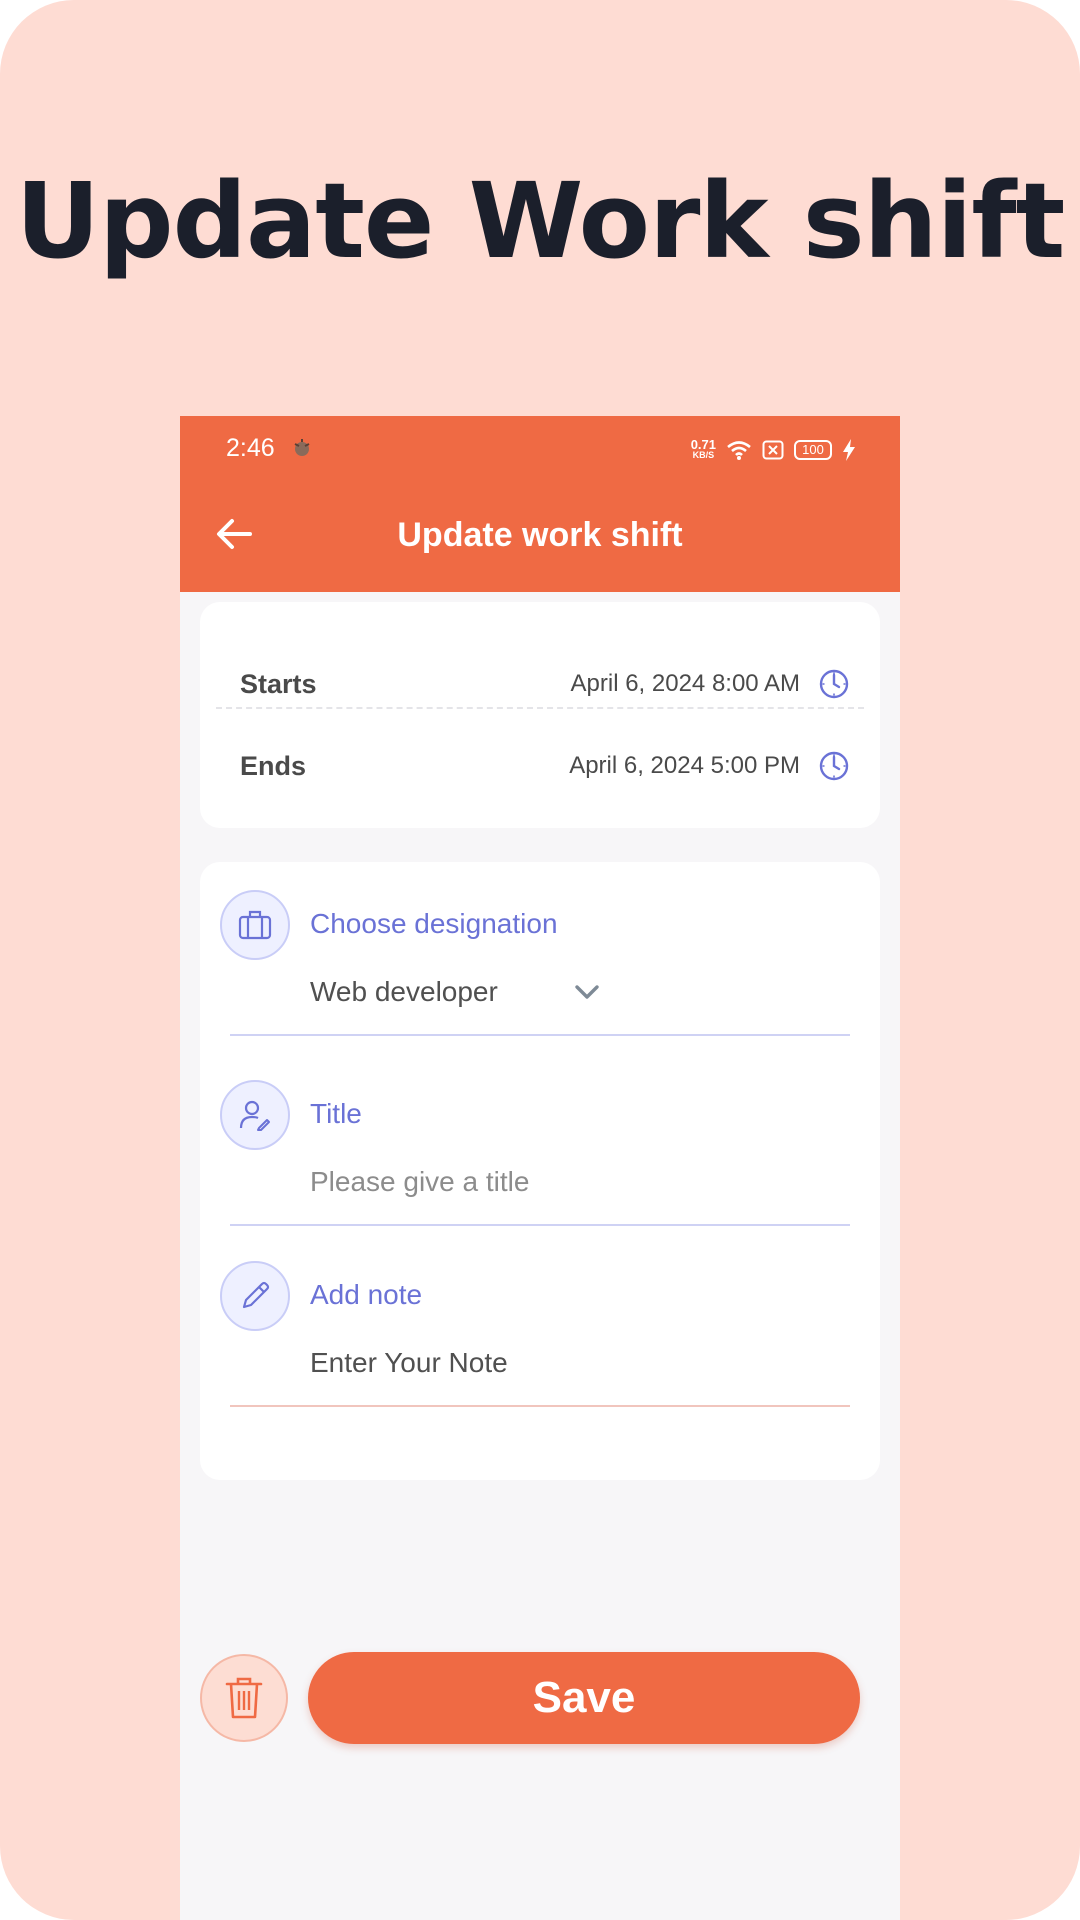 The width and height of the screenshot is (1080, 1920). Describe the element at coordinates (684, 766) in the screenshot. I see `ends-value: April 6, 2024 5:00 PM` at that location.